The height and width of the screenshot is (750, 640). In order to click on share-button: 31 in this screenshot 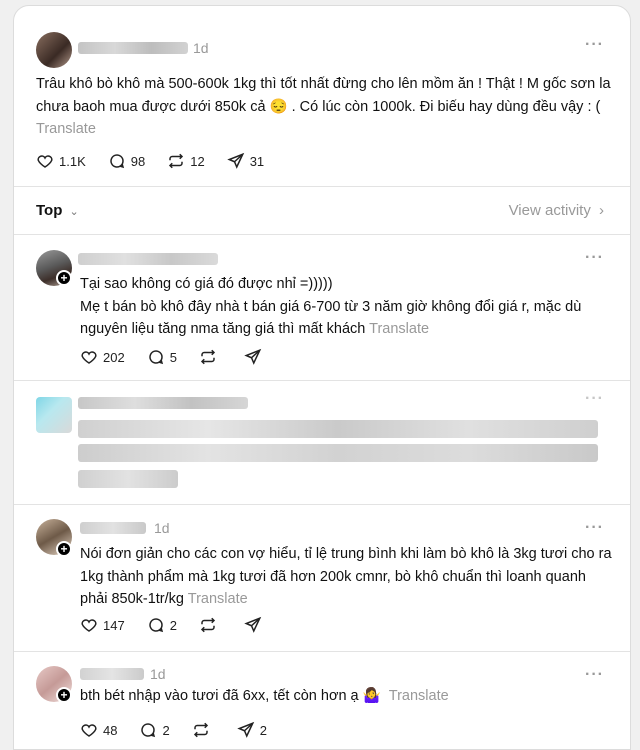, I will do `click(245, 161)`.